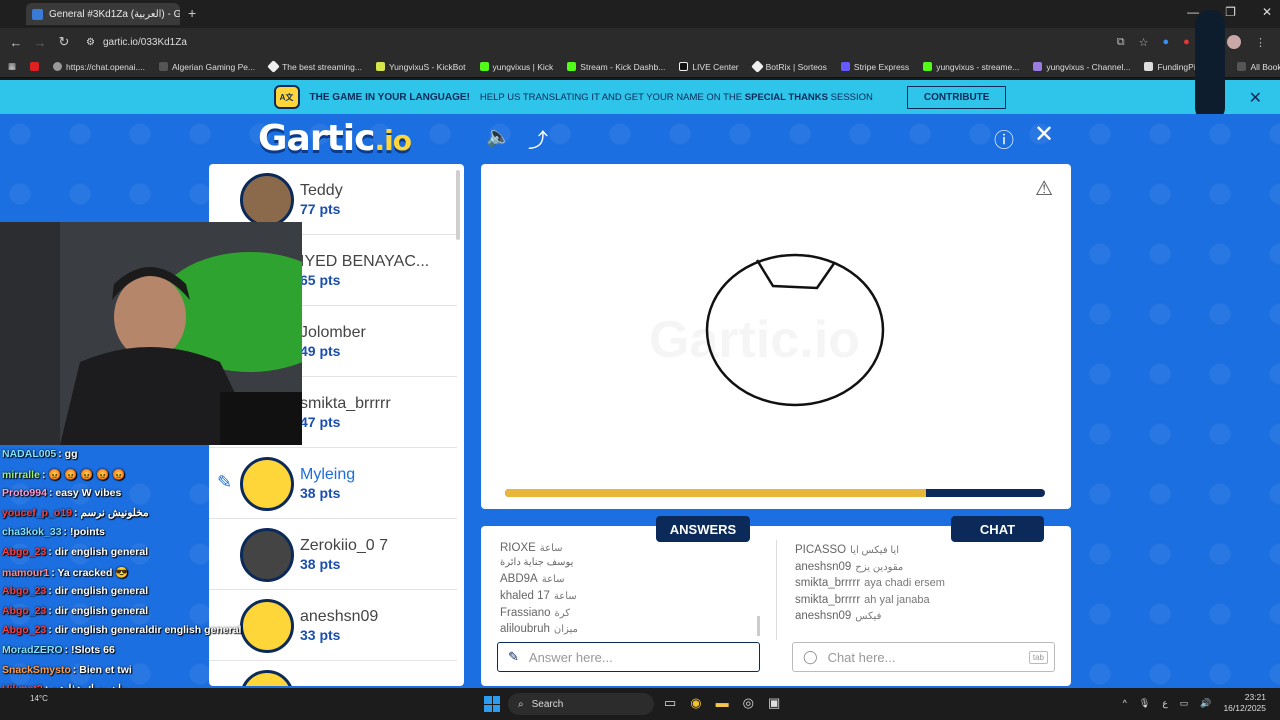 The height and width of the screenshot is (720, 1280). What do you see at coordinates (525, 613) in the screenshot?
I see `answer-author: Frassiano` at bounding box center [525, 613].